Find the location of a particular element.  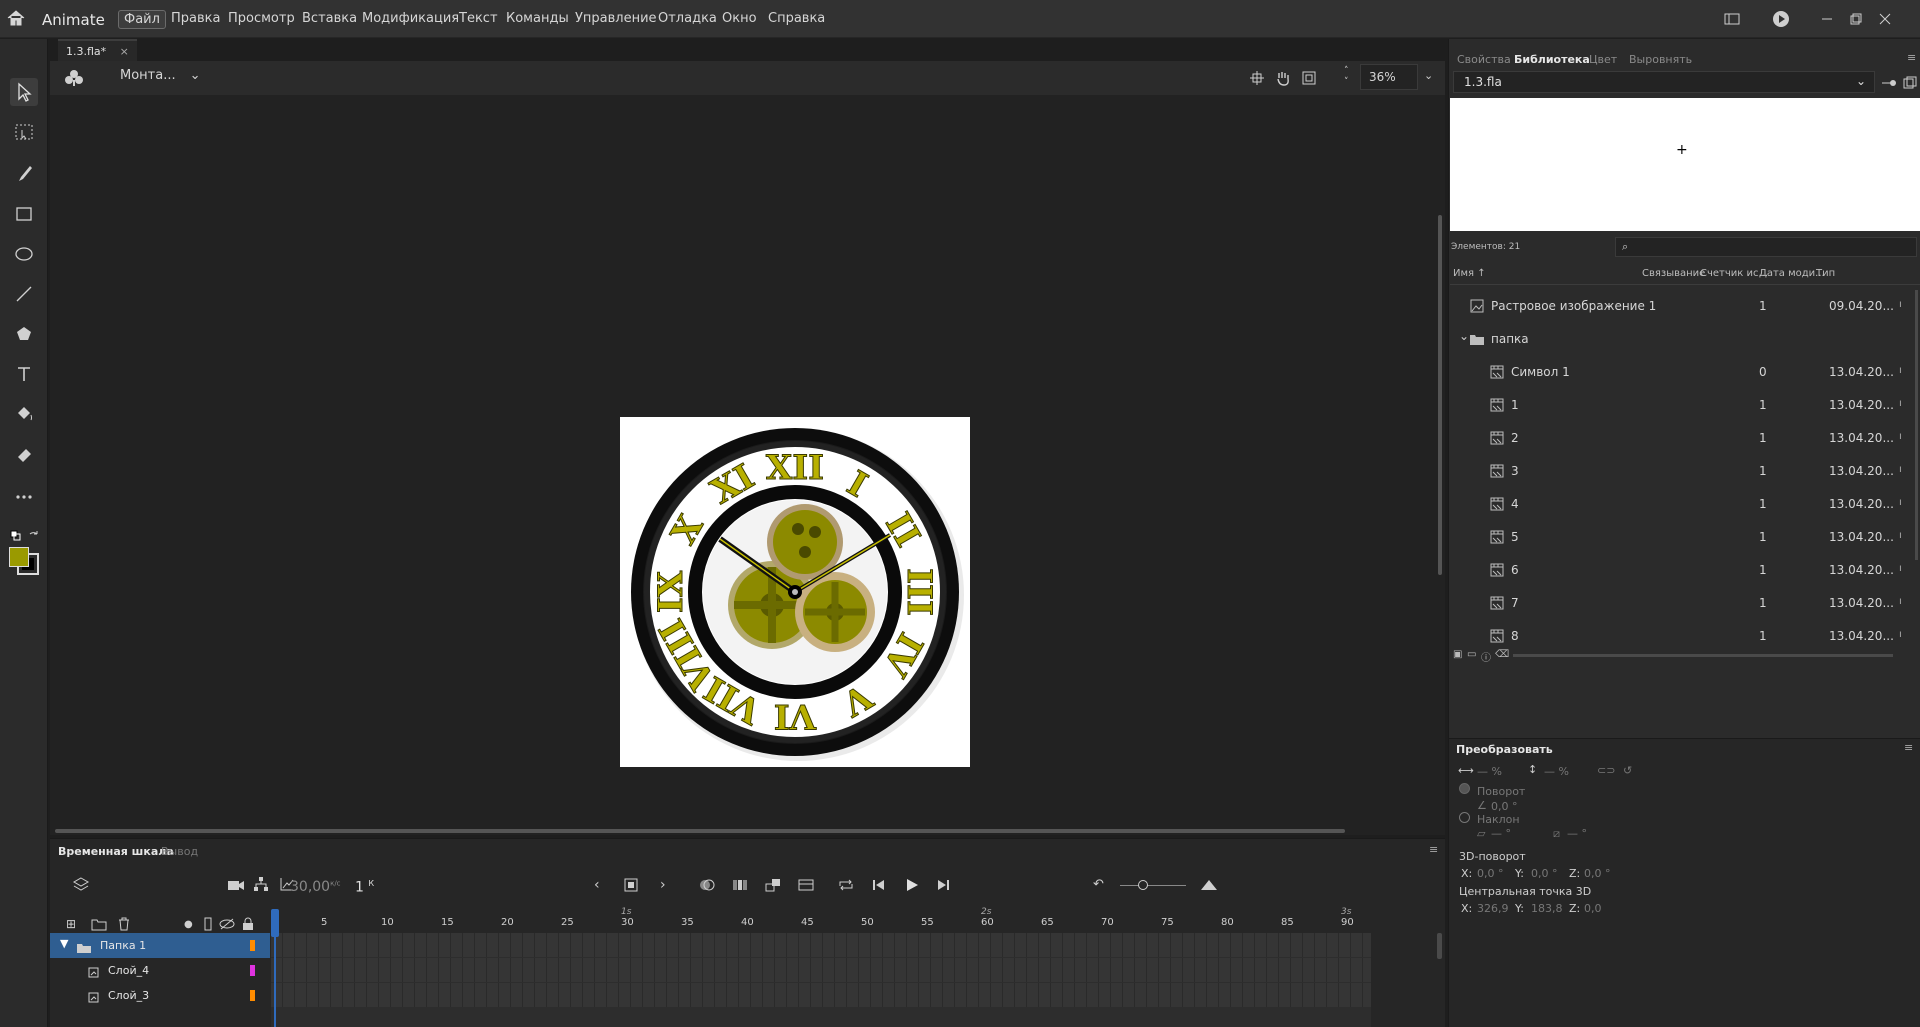

insert-frames-icon is located at coordinates (806, 886).